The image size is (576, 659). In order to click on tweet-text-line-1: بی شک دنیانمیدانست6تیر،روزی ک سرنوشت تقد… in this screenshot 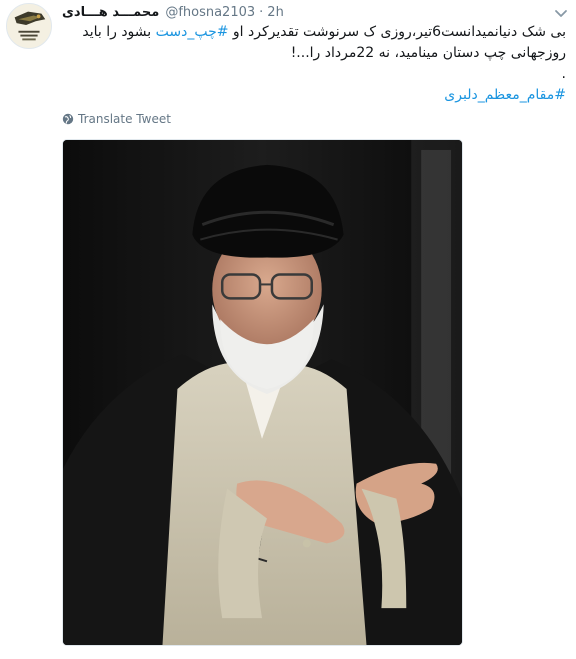, I will do `click(314, 32)`.